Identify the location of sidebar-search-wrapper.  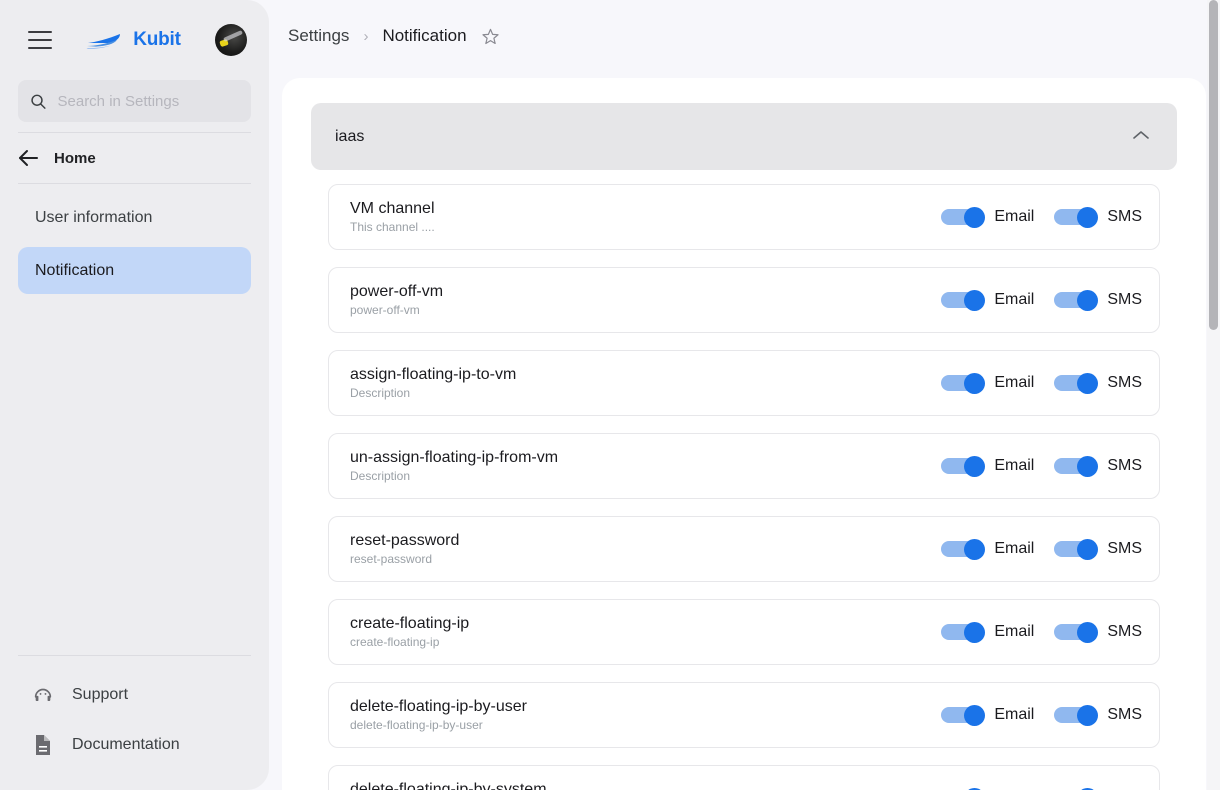
(134, 106).